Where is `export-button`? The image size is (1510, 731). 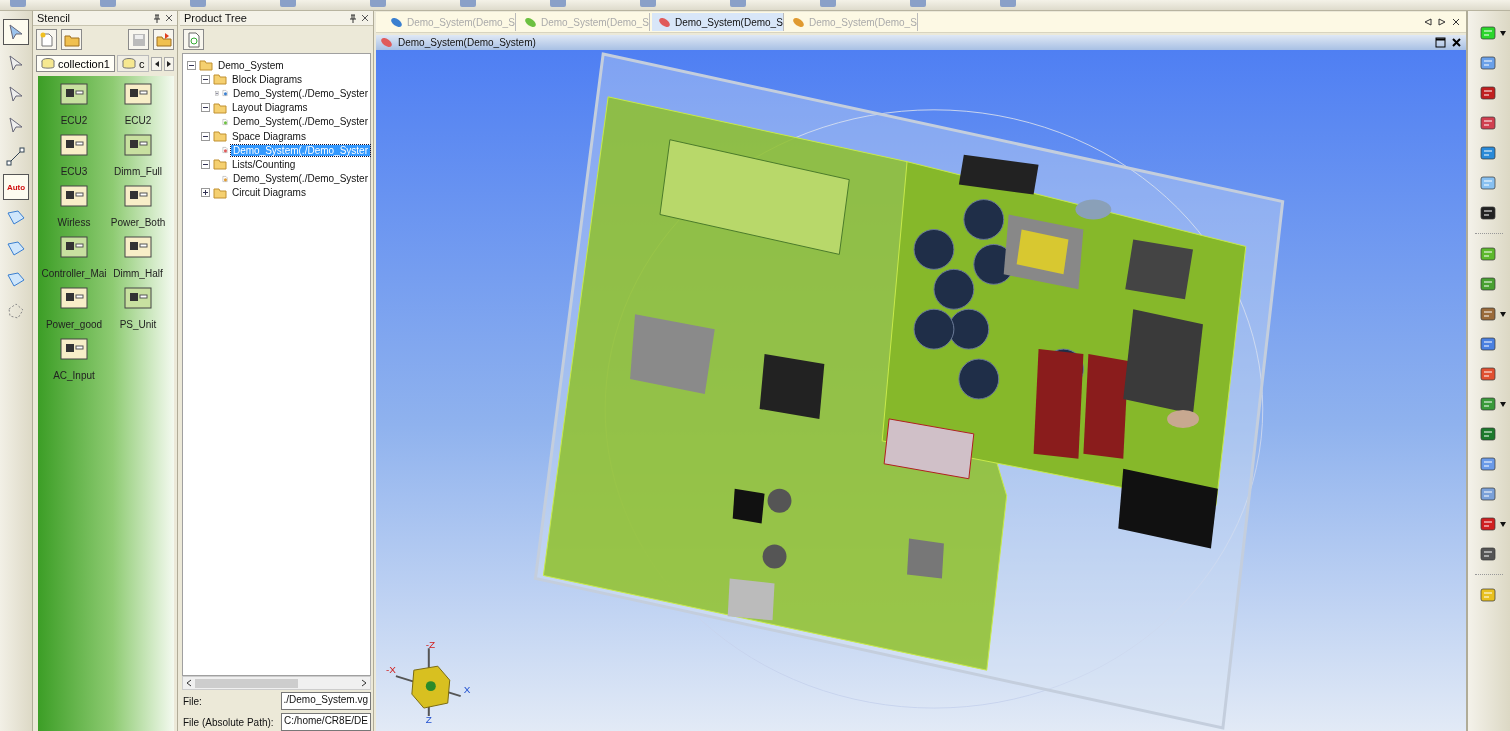
export-button is located at coordinates (163, 39).